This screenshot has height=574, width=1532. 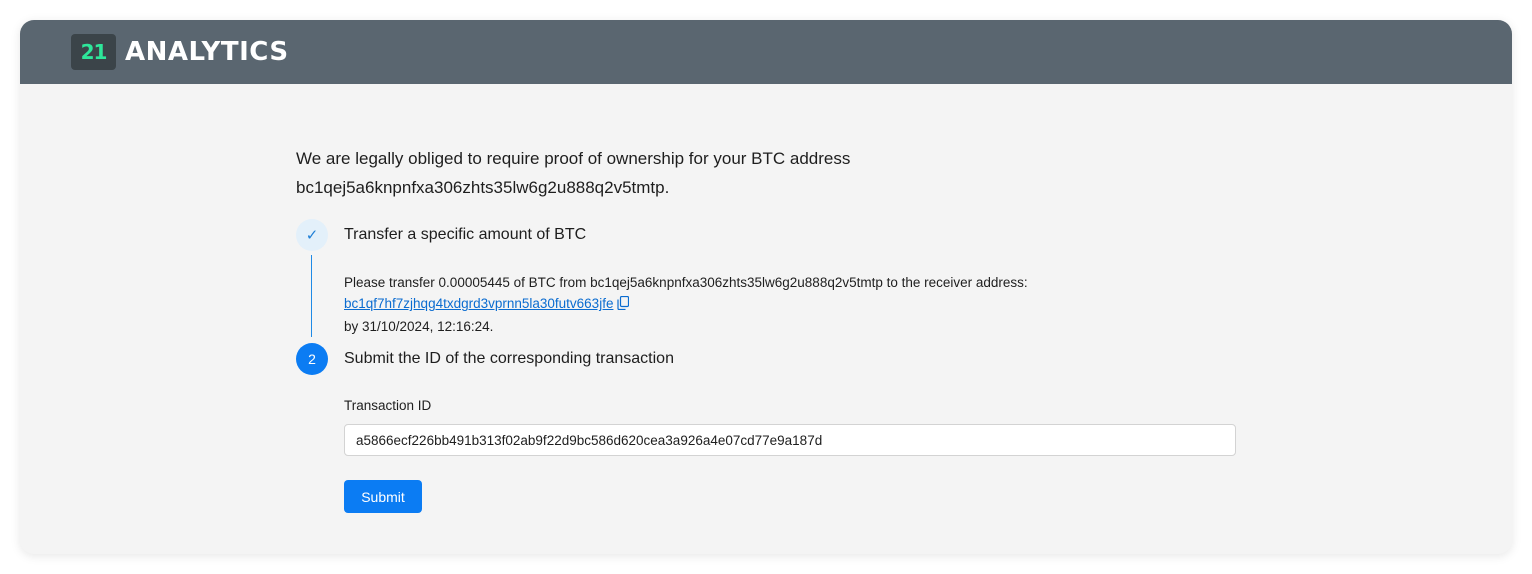 What do you see at coordinates (311, 296) in the screenshot?
I see `step-connector-line` at bounding box center [311, 296].